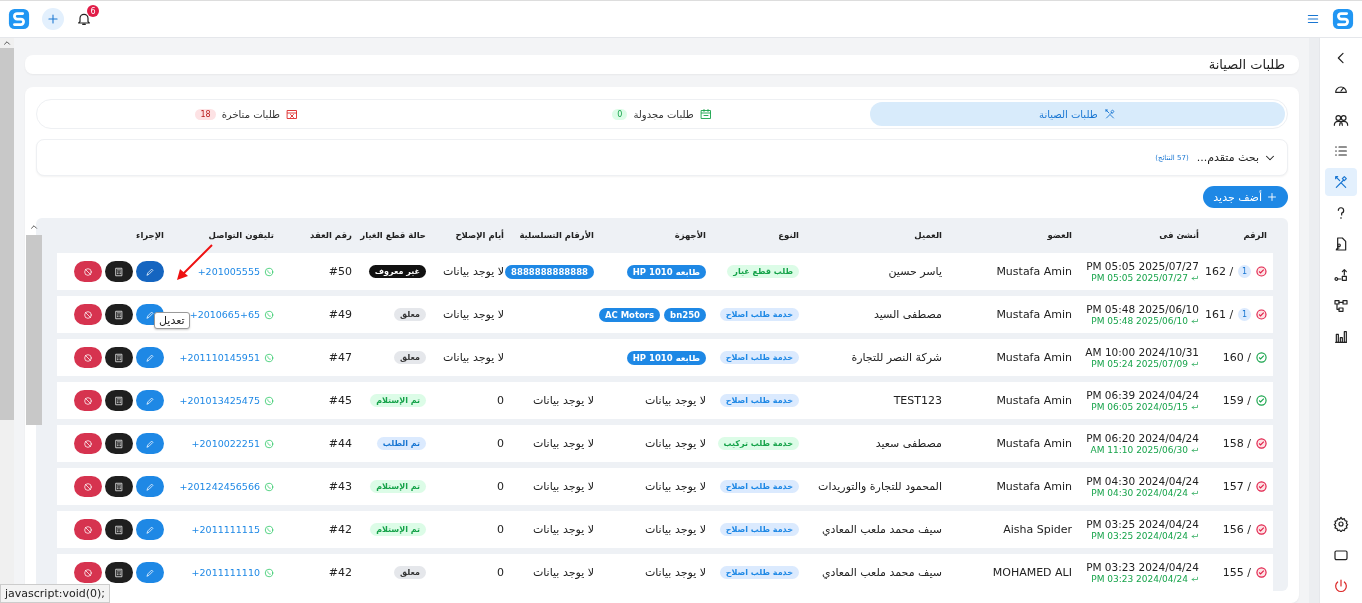 The image size is (1362, 603). What do you see at coordinates (1313, 19) in the screenshot?
I see `menu-icon` at bounding box center [1313, 19].